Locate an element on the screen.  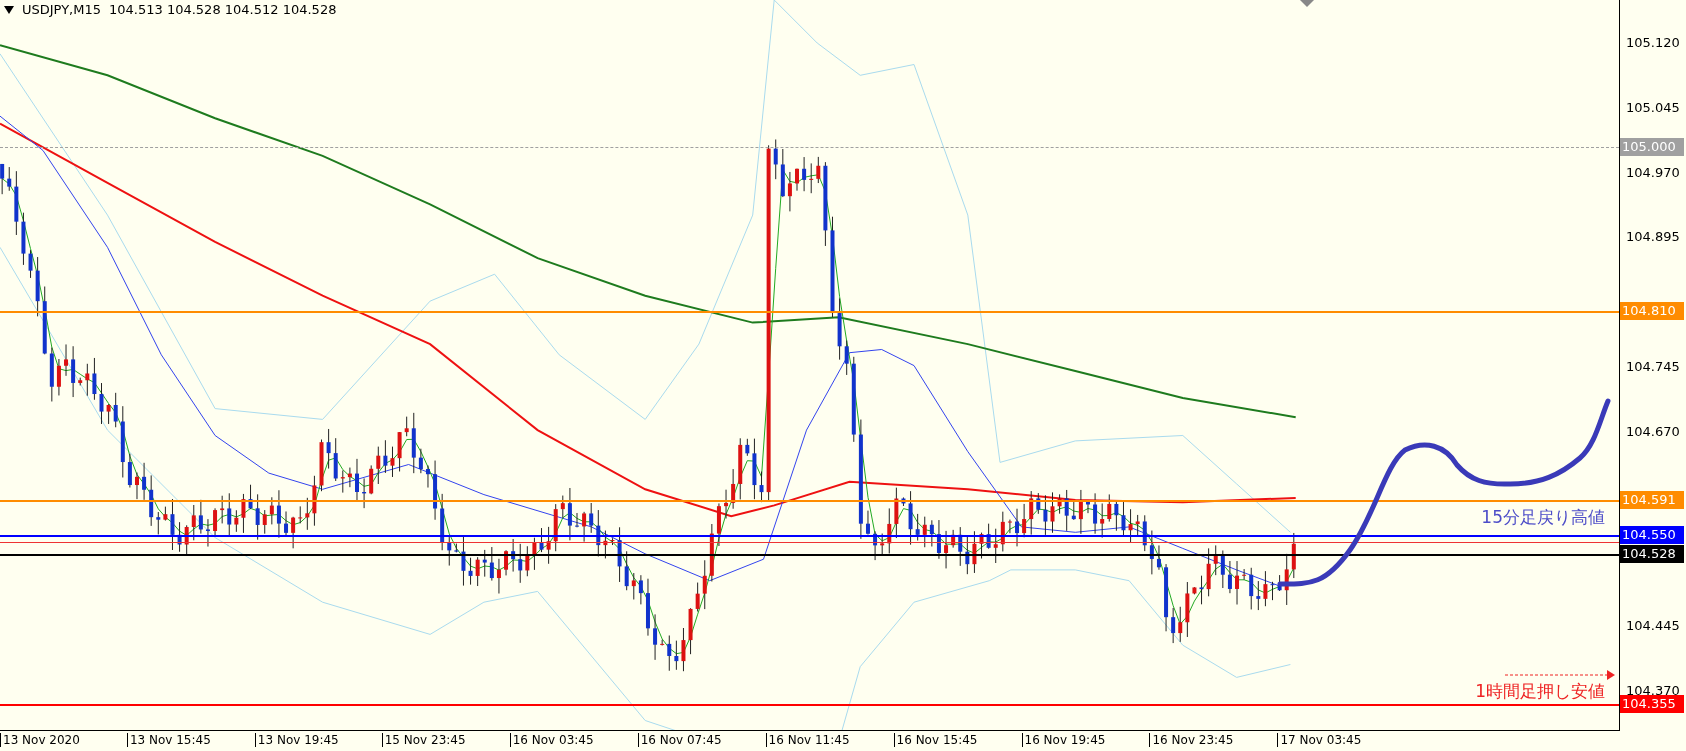
annotation-label: 15分足戻り高値 is located at coordinates (1543, 517).